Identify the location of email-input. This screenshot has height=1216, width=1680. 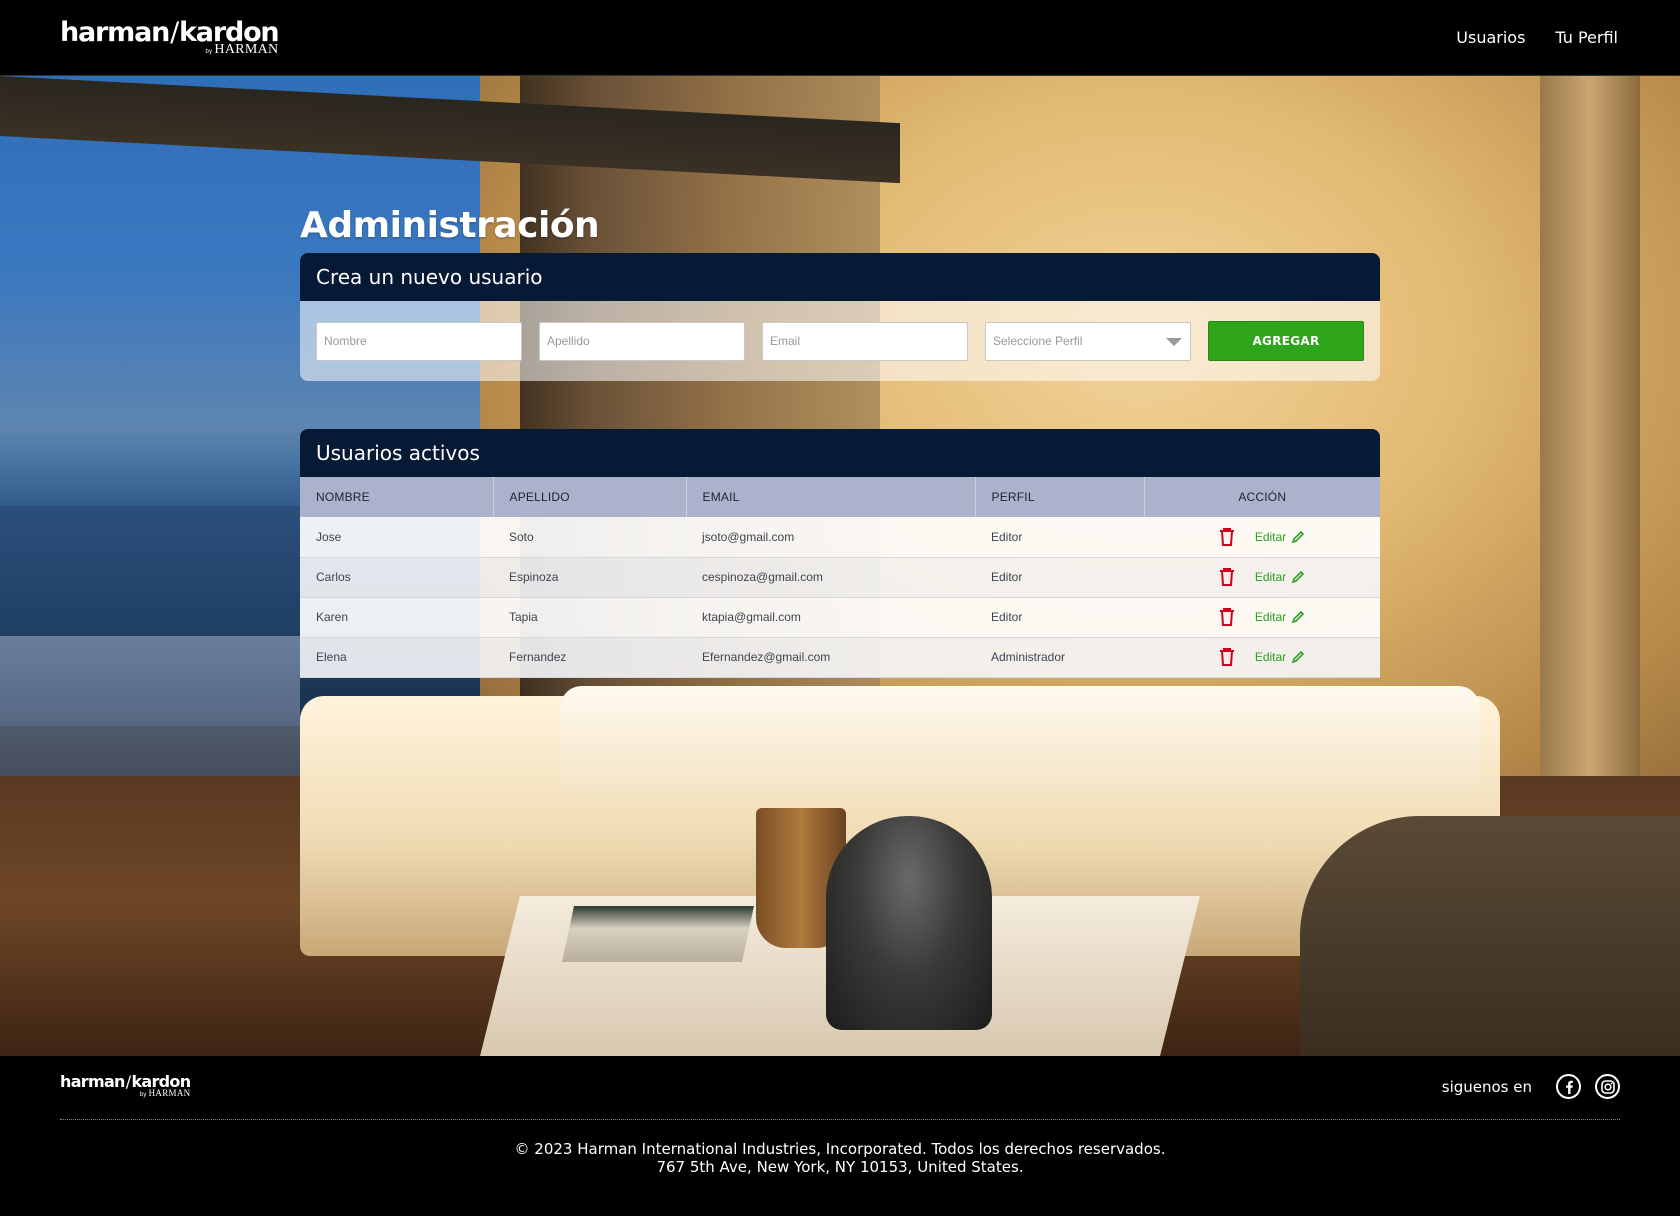
(865, 341).